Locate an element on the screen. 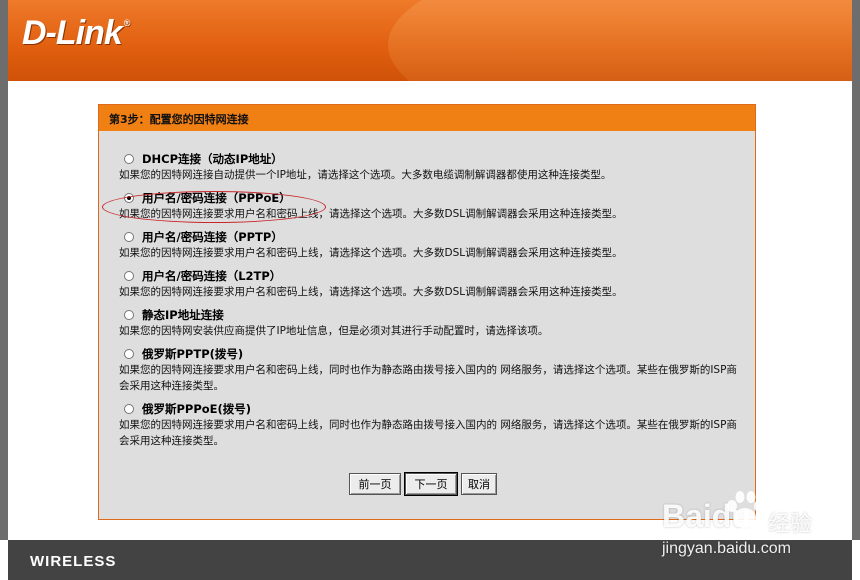 The width and height of the screenshot is (860, 580). dlink-logo: D-Link ® is located at coordinates (76, 33).